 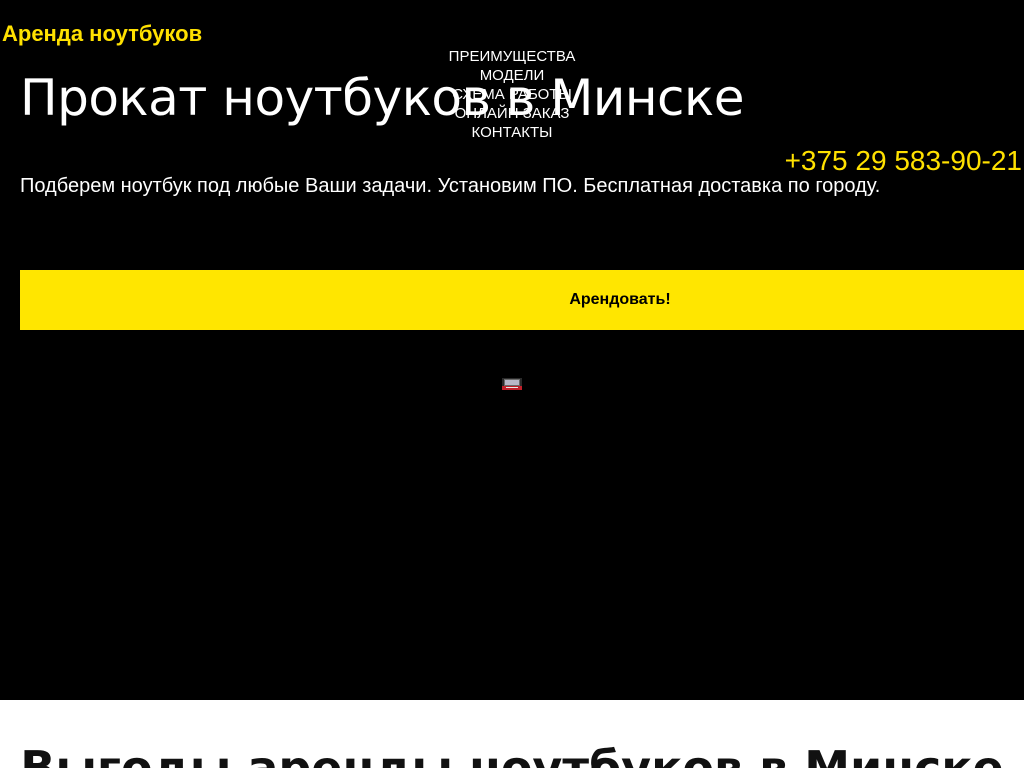 What do you see at coordinates (512, 384) in the screenshot?
I see `laptop-image` at bounding box center [512, 384].